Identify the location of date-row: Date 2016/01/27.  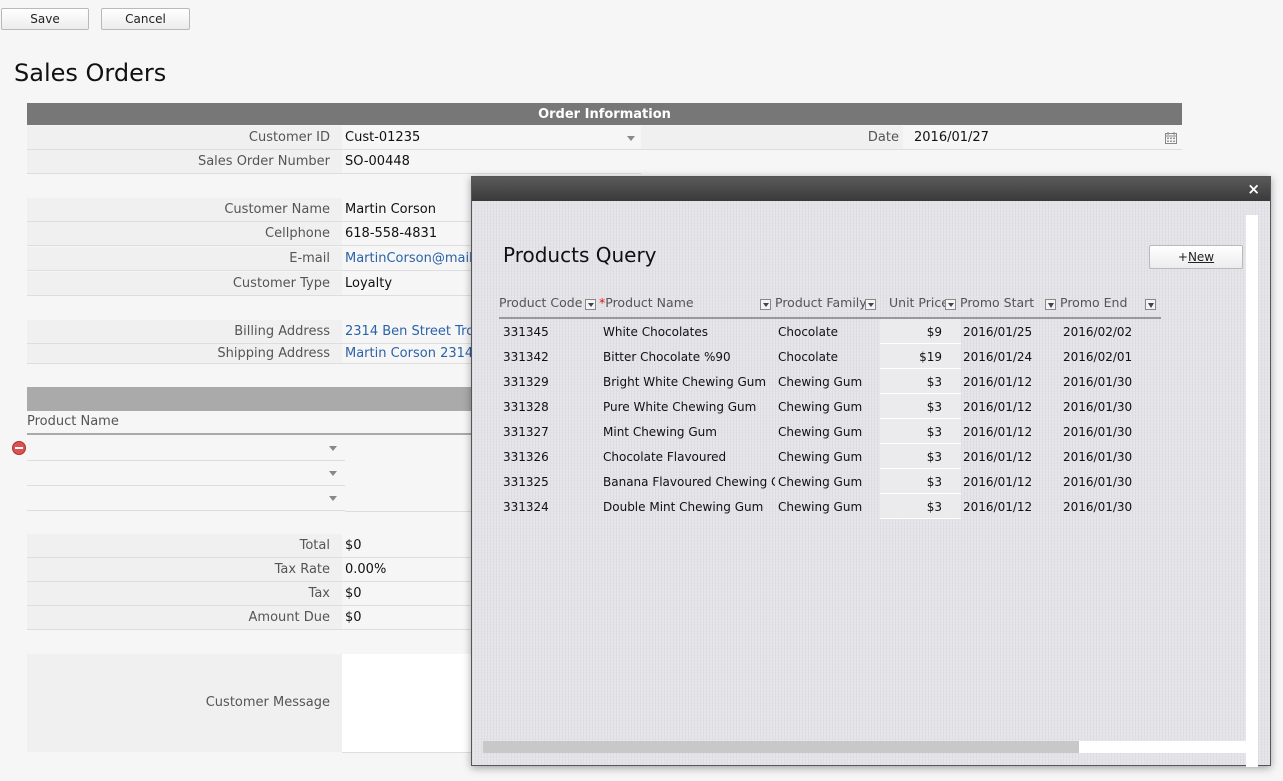
(911, 138).